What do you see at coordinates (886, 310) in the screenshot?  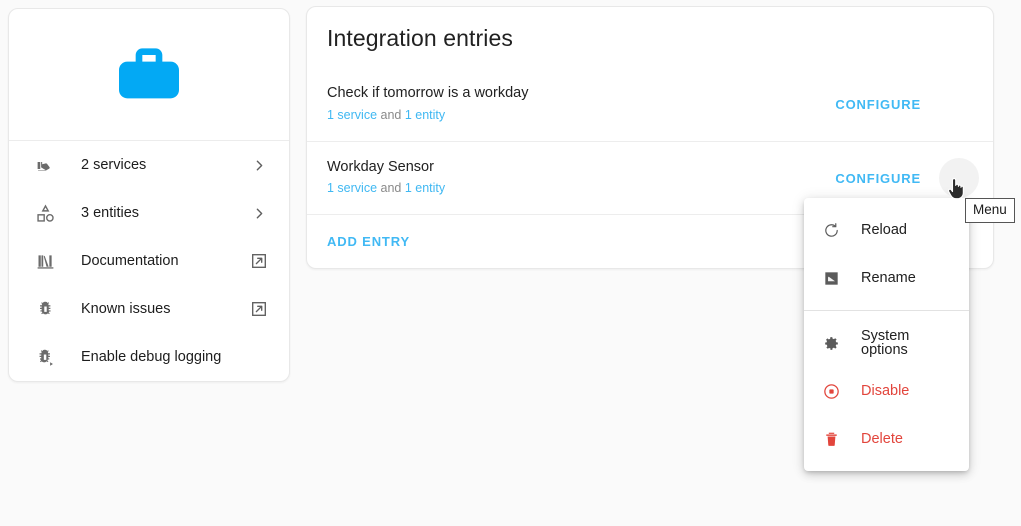 I see `menu-divider` at bounding box center [886, 310].